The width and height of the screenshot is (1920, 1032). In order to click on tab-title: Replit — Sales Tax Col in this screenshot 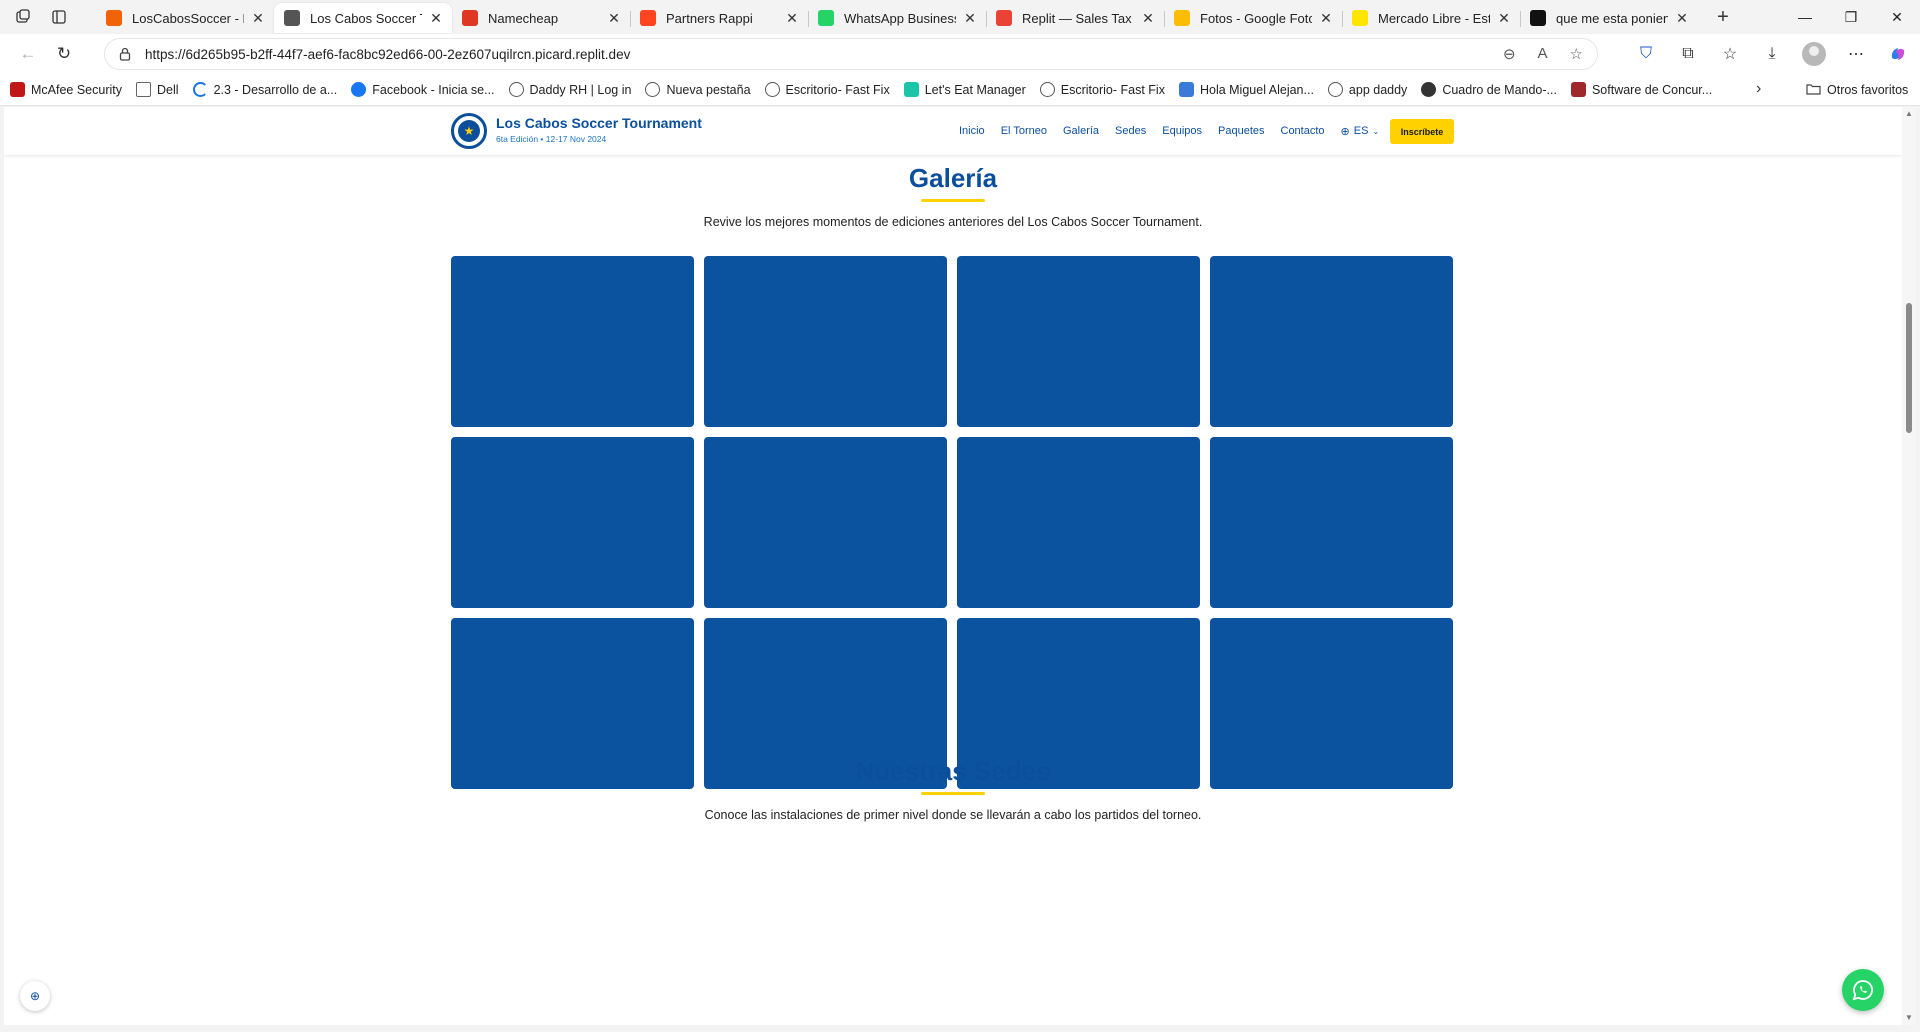, I will do `click(1078, 18)`.